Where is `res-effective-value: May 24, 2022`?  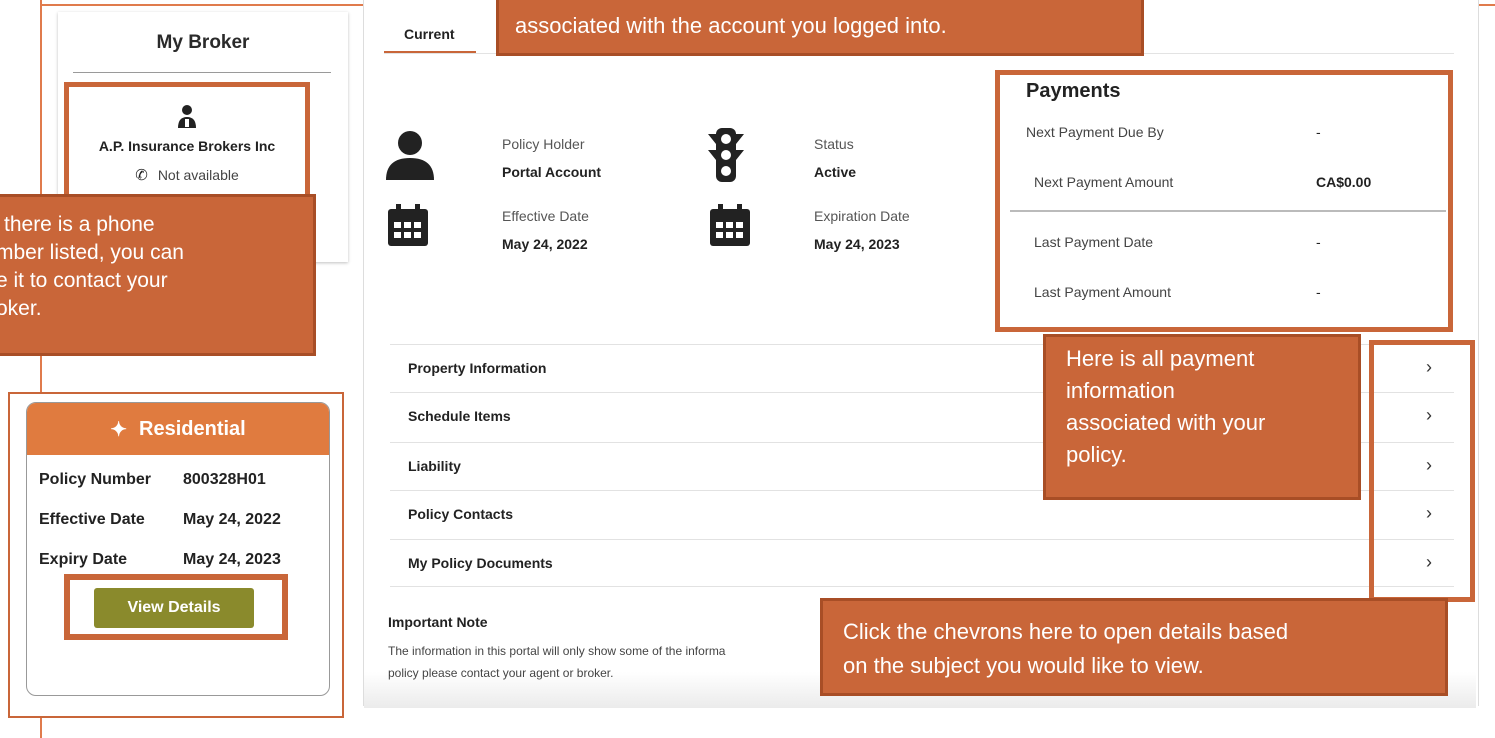
res-effective-value: May 24, 2022 is located at coordinates (232, 519).